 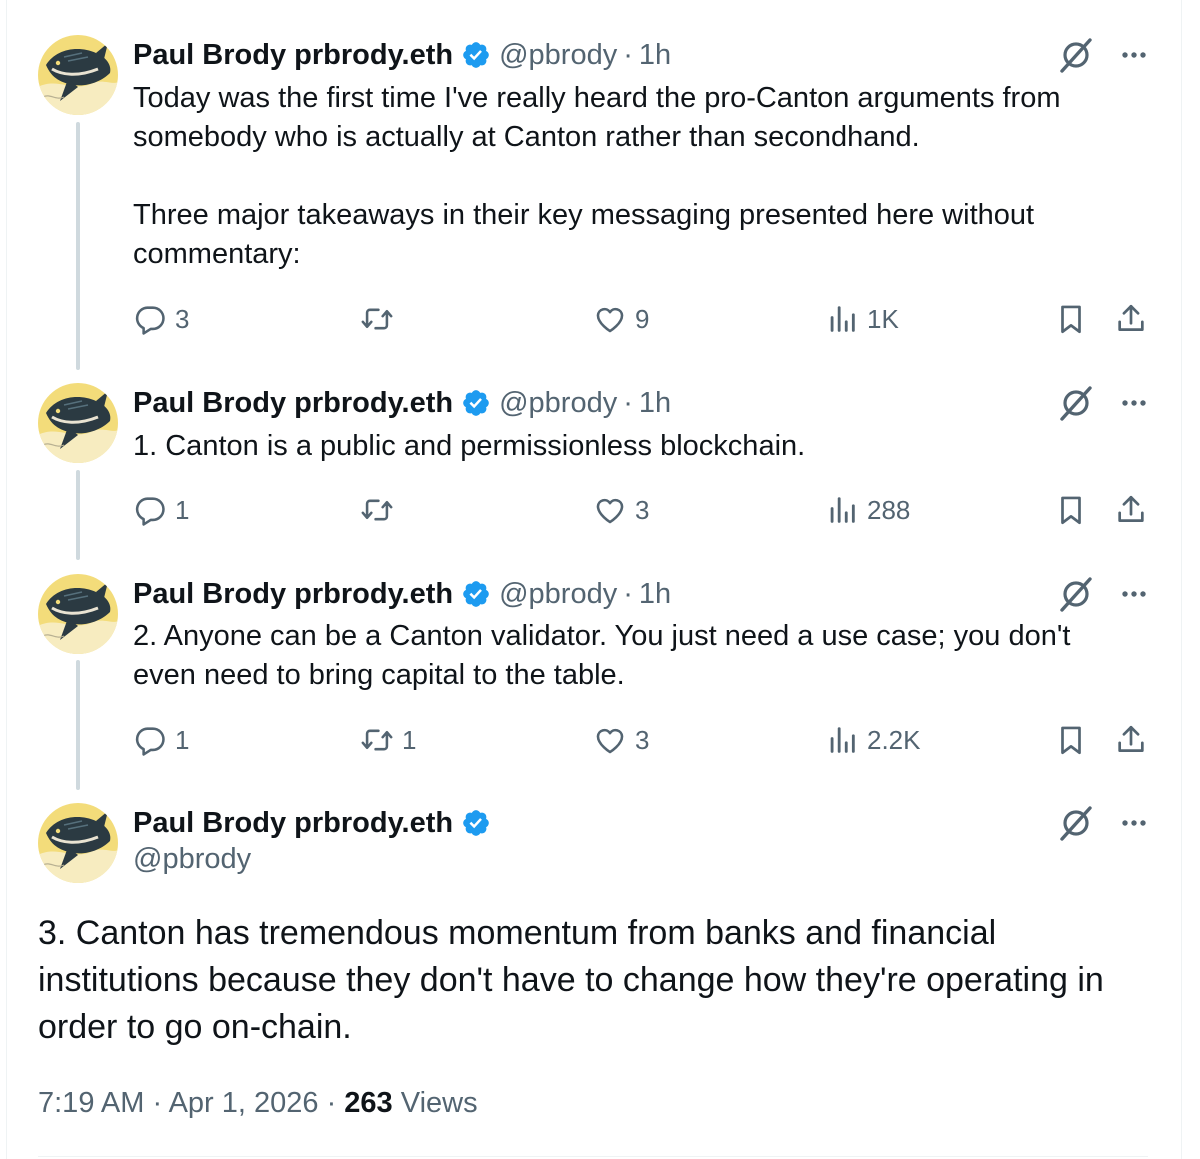 What do you see at coordinates (409, 739) in the screenshot?
I see `retweet-count: 1` at bounding box center [409, 739].